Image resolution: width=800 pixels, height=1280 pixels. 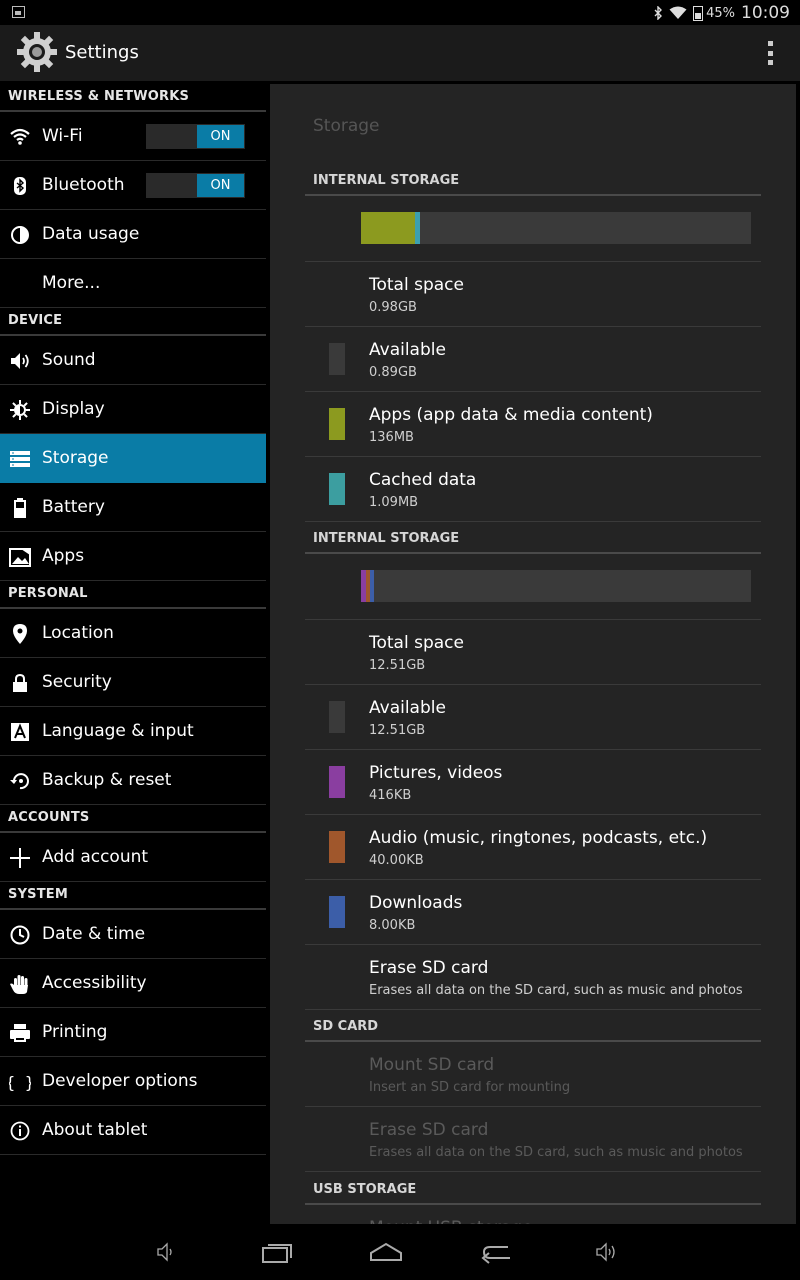 What do you see at coordinates (533, 1186) in the screenshot?
I see `section-header: USB STORAGE` at bounding box center [533, 1186].